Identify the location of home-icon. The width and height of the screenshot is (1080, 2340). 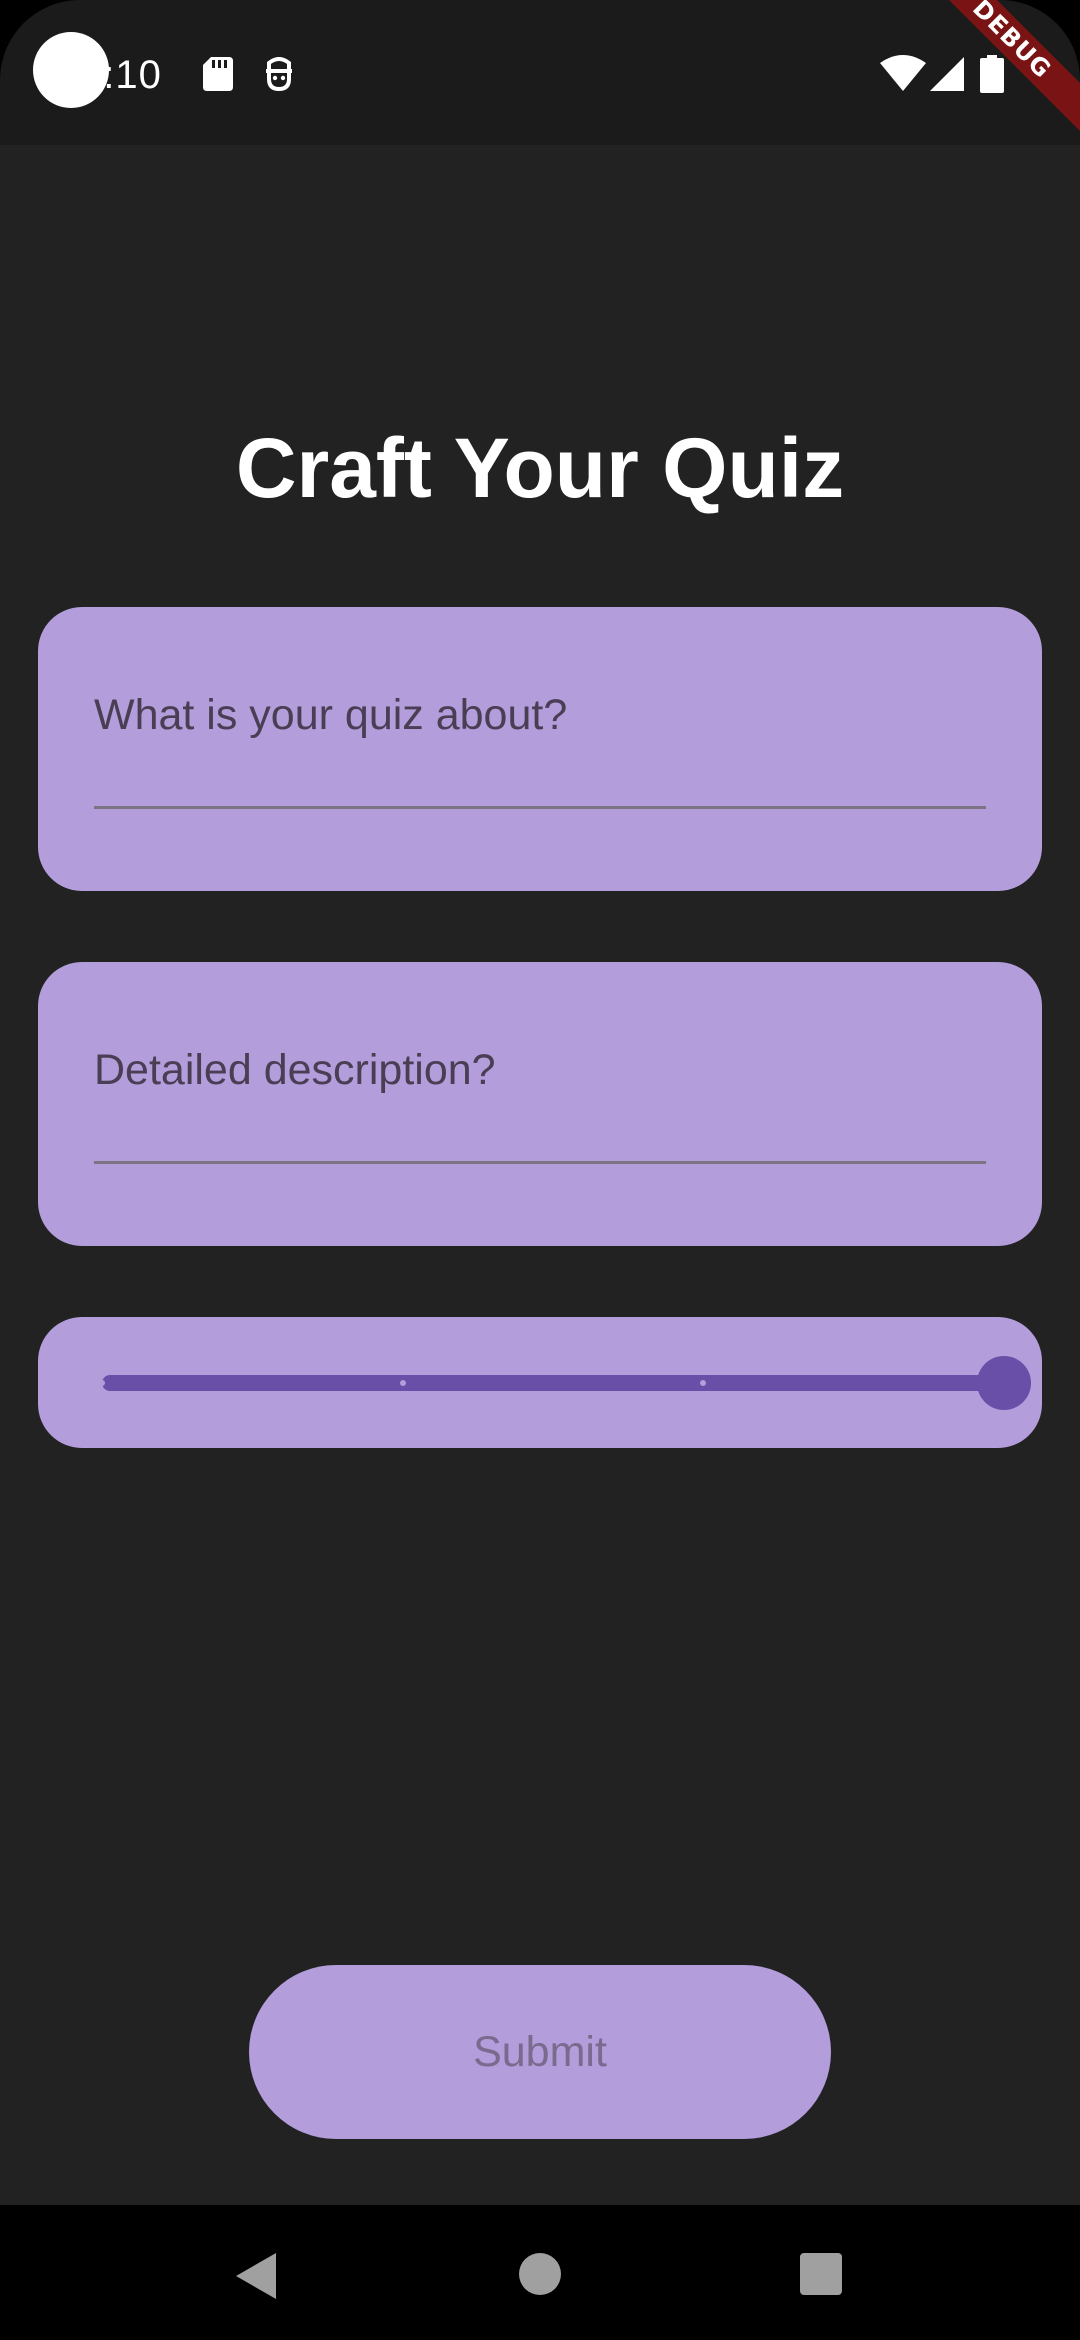
(540, 2274).